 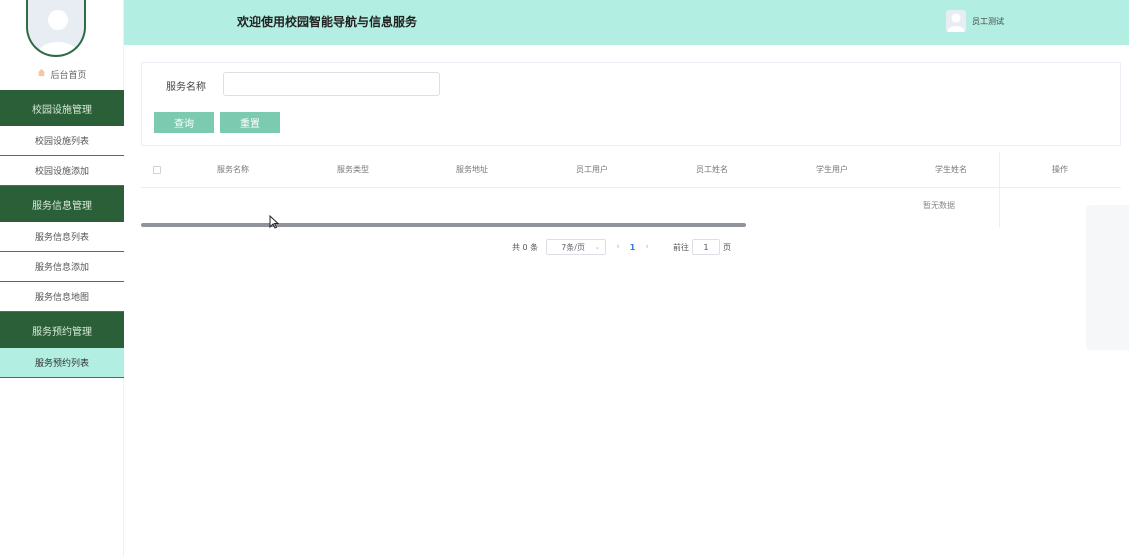 I want to click on search-label: 服务名称, so click(x=186, y=87).